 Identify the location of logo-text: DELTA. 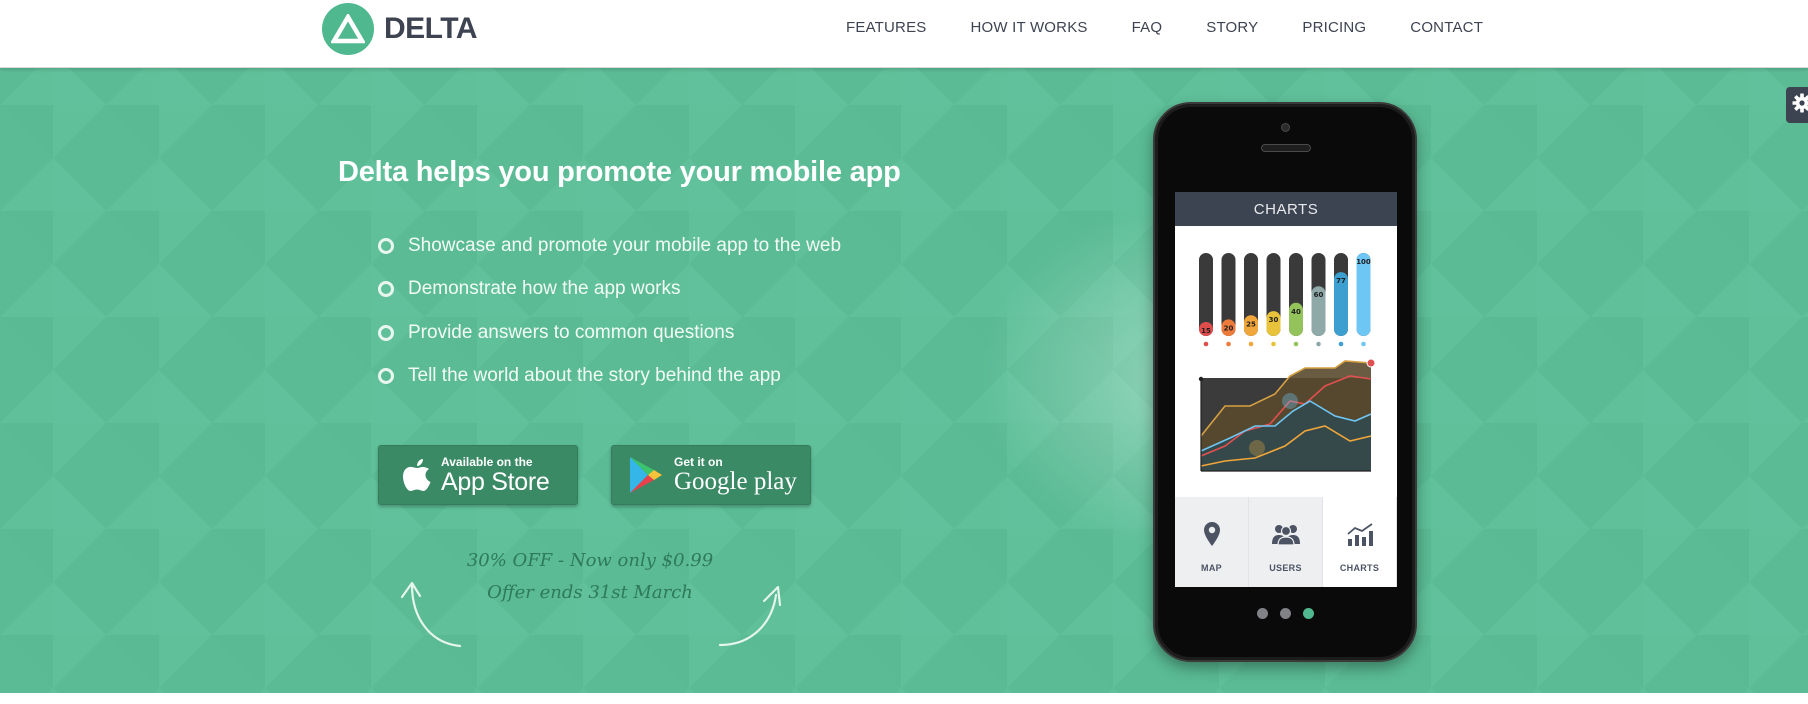
(431, 28).